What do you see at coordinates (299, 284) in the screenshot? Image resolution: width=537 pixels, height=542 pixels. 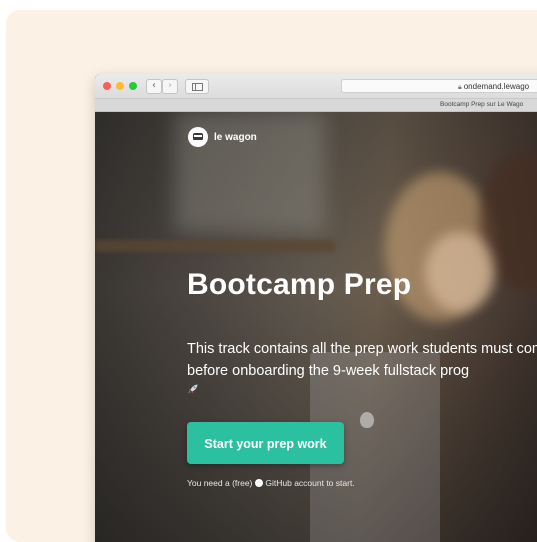 I see `page-title: Bootcamp Prep` at bounding box center [299, 284].